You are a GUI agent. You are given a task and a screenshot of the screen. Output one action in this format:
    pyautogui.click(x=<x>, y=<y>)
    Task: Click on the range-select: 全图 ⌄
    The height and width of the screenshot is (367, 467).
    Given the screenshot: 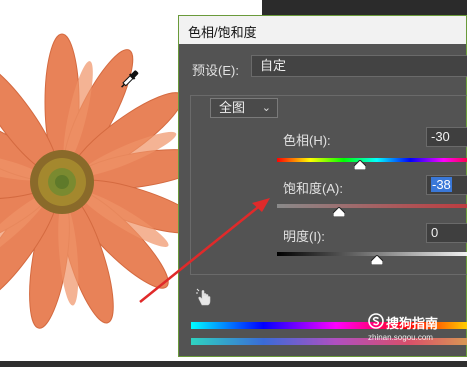 What is the action you would take?
    pyautogui.click(x=244, y=108)
    